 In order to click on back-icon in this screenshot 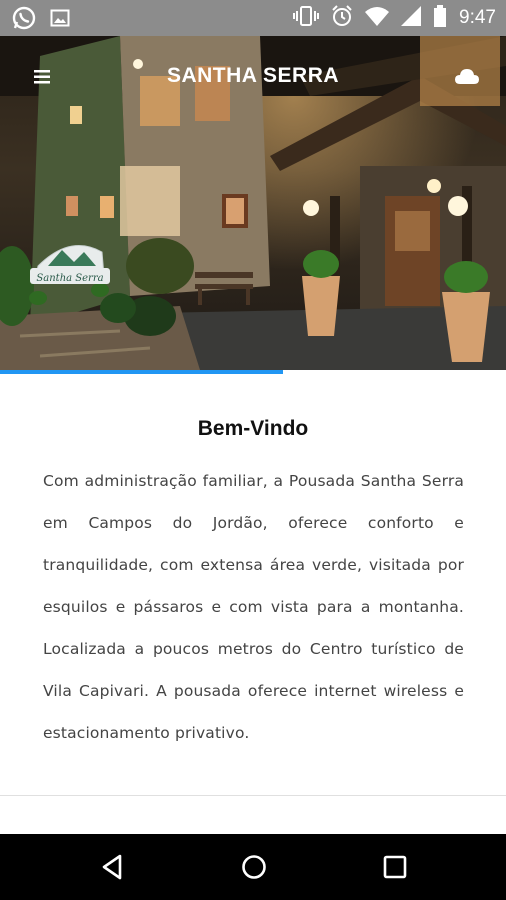, I will do `click(112, 867)`.